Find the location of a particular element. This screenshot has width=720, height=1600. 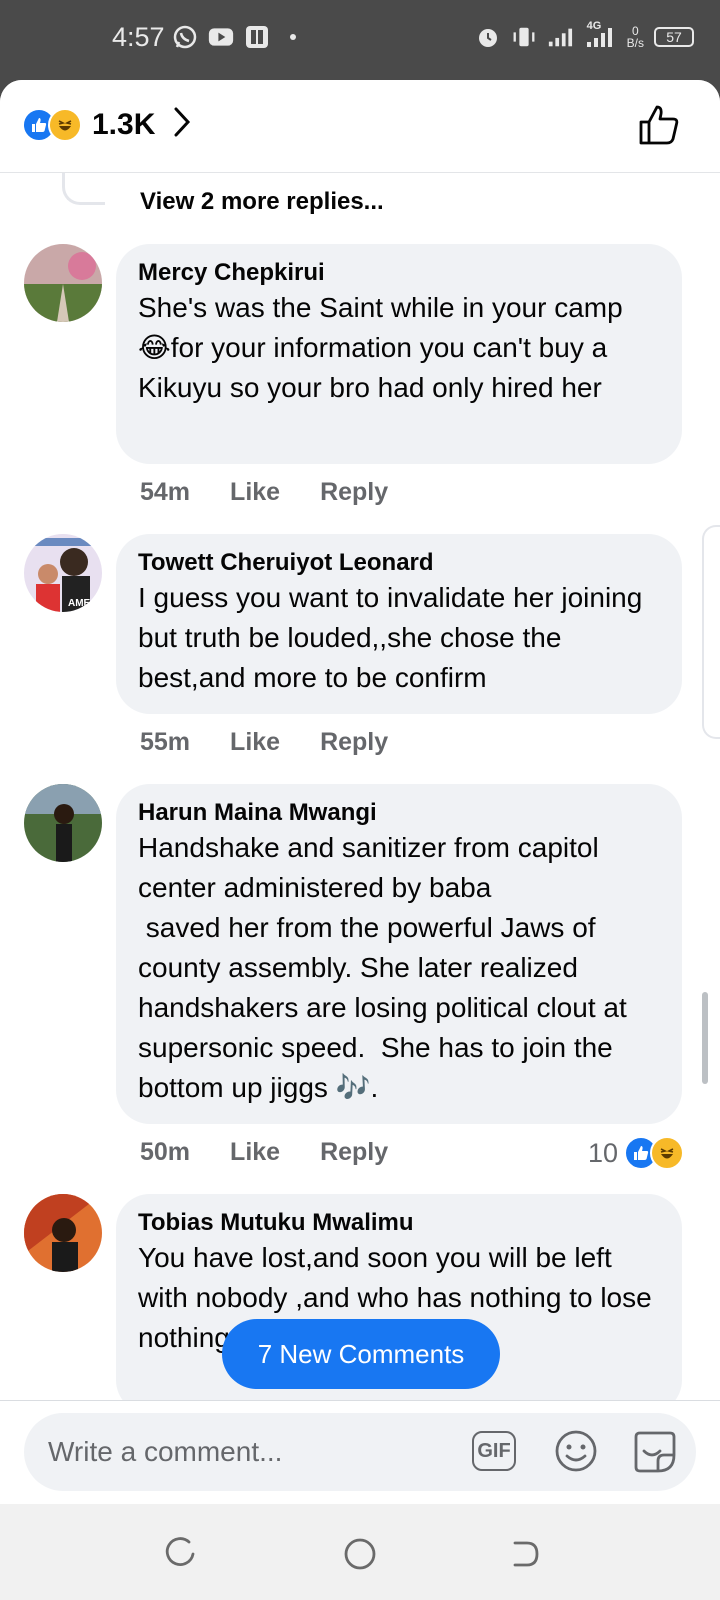

status-bar: 4:57 4G 0 B/s 57 is located at coordinates (360, 40).